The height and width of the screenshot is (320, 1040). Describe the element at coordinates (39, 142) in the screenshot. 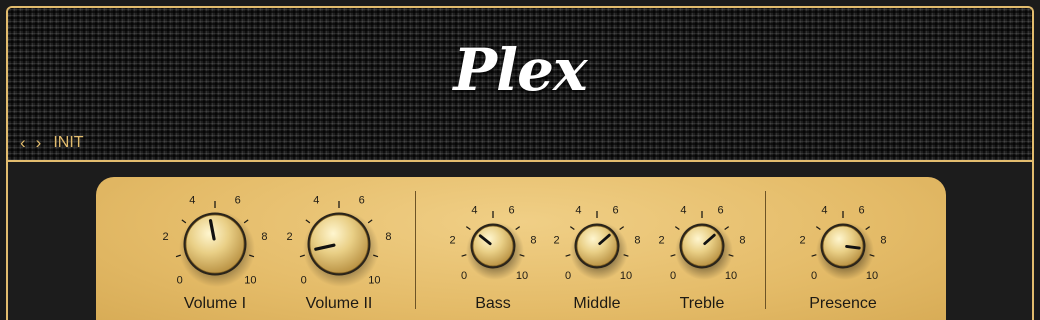

I see `chevron-right-icon: ›` at that location.